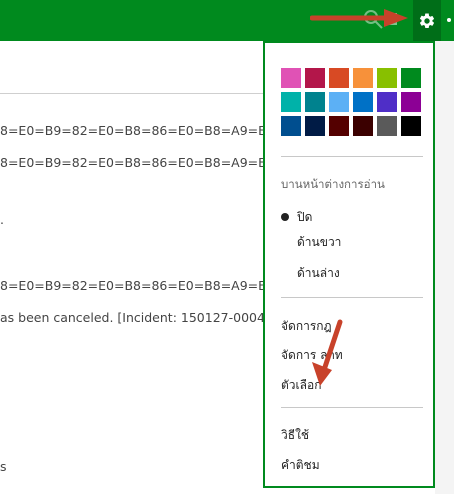 This screenshot has width=454, height=494. What do you see at coordinates (312, 355) in the screenshot?
I see `manage-addins-item: จัดการ ลุกท` at bounding box center [312, 355].